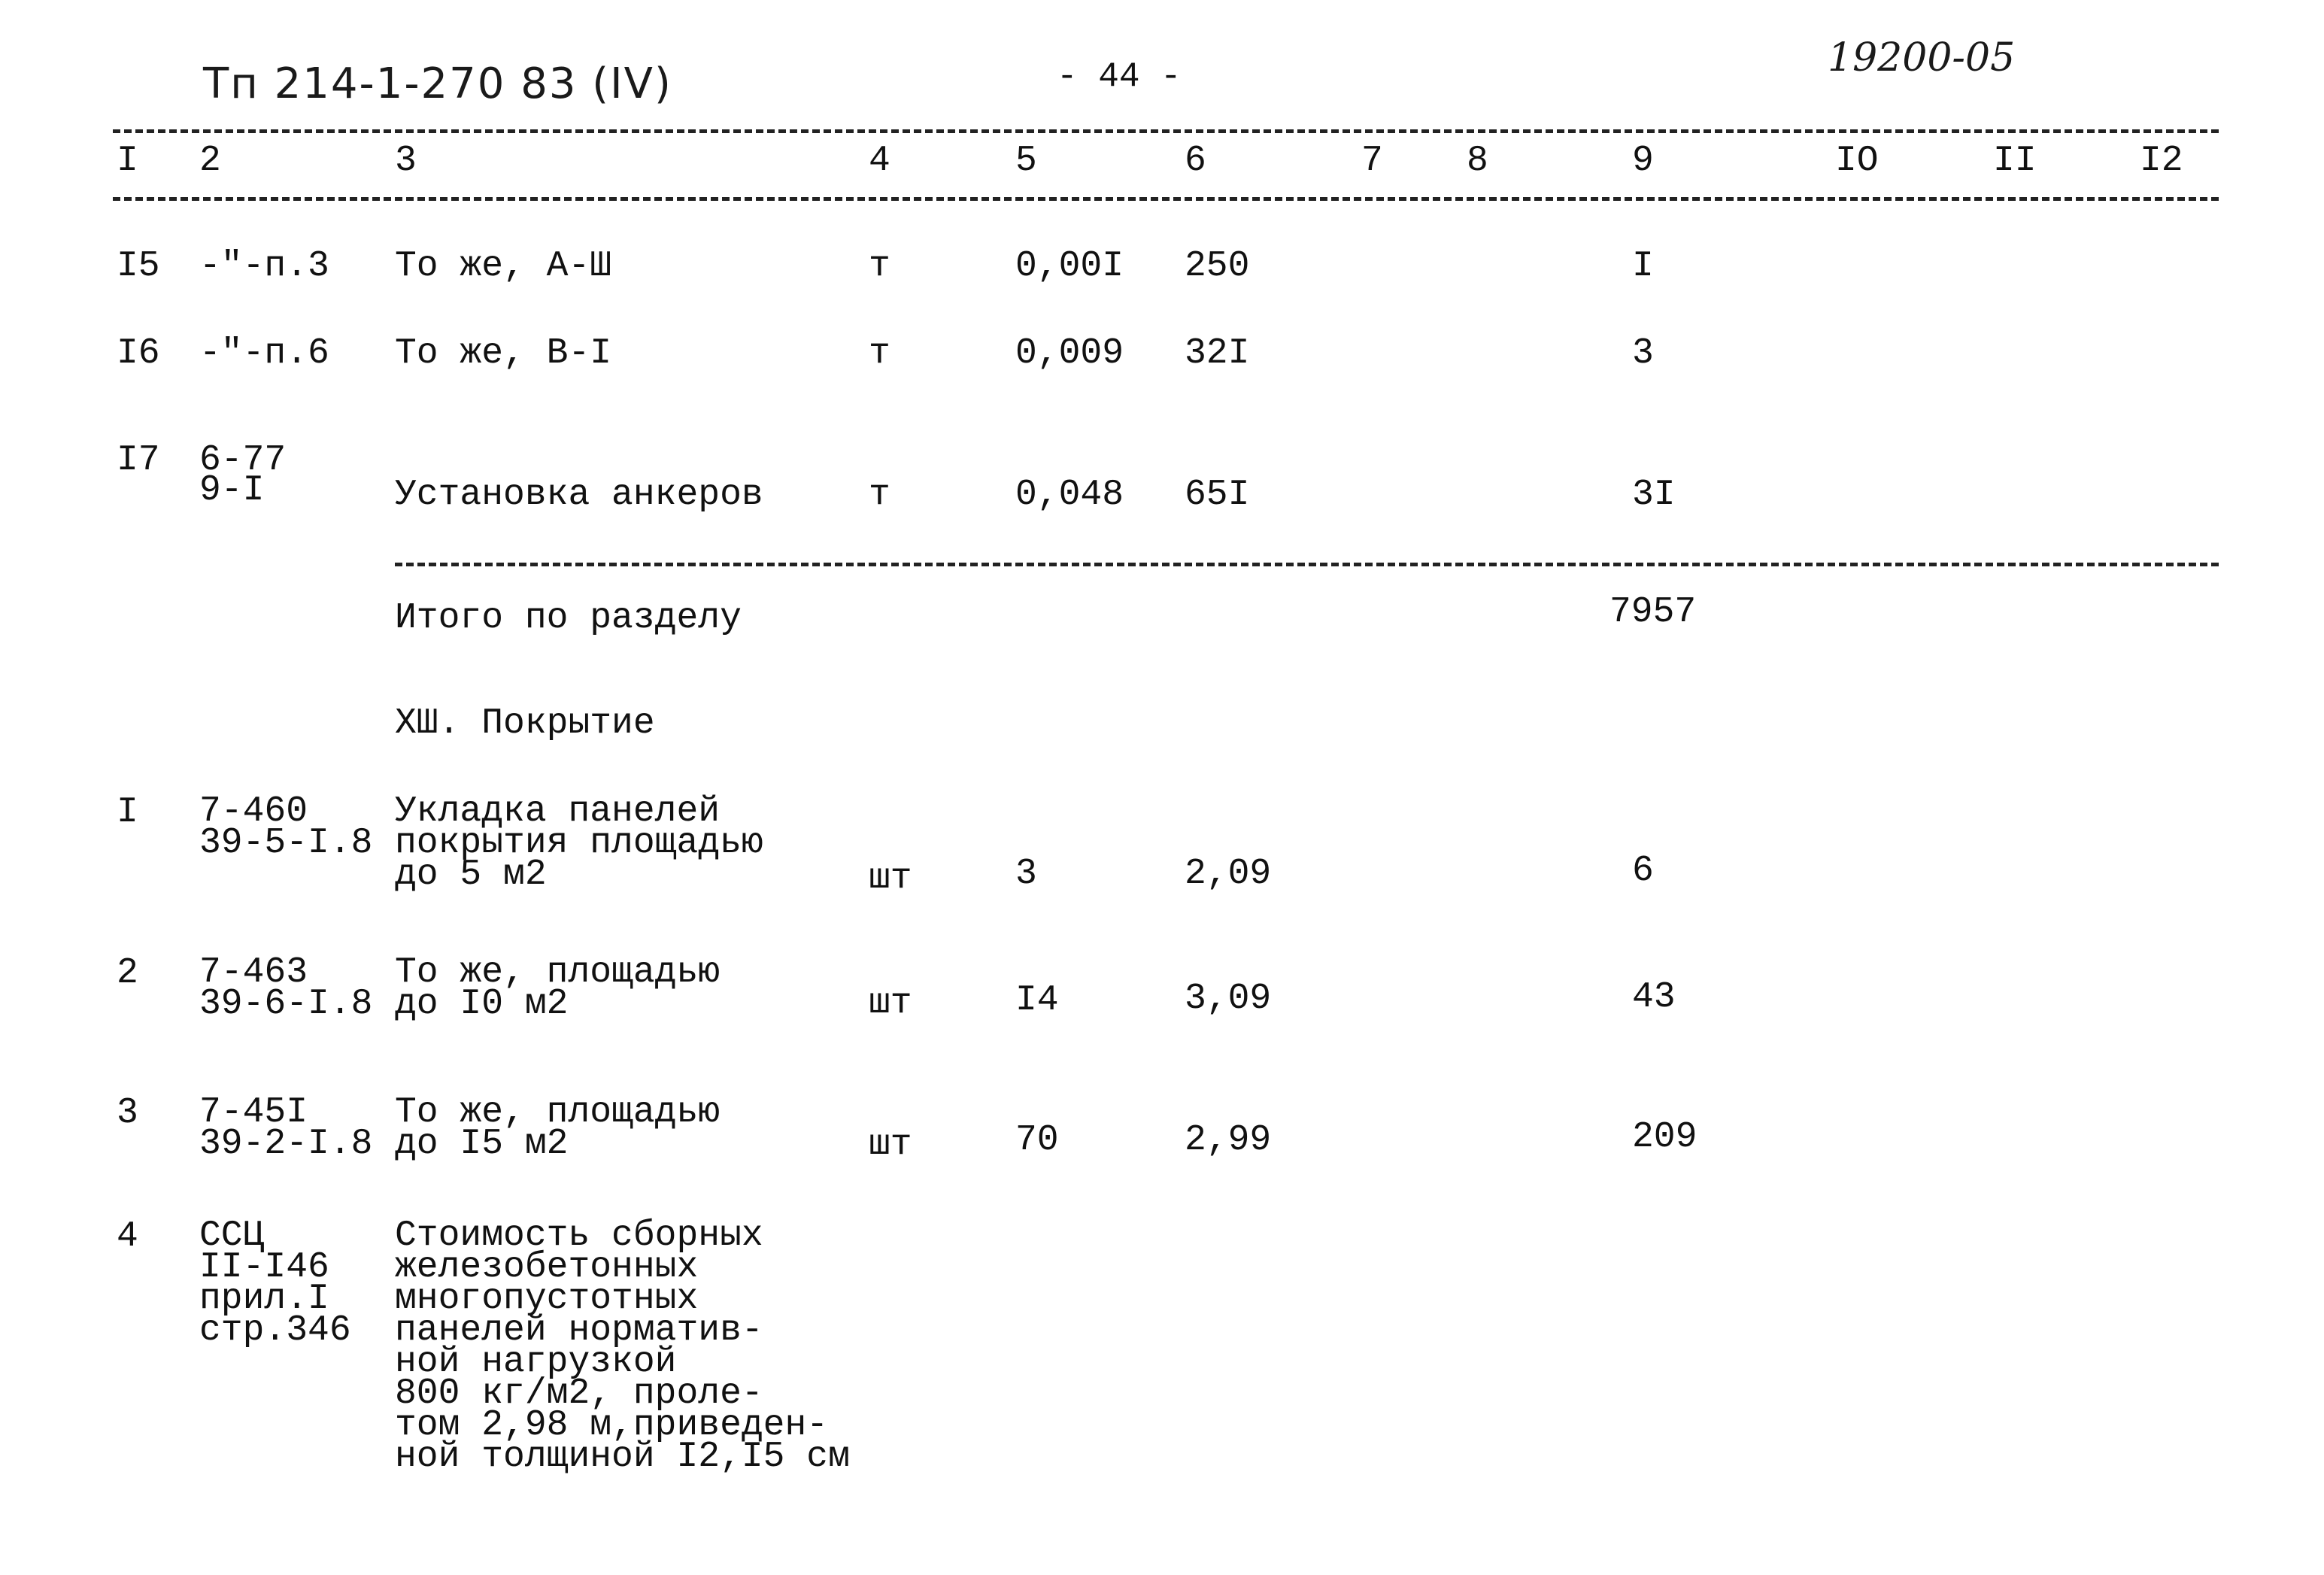  Describe the element at coordinates (138, 266) in the screenshot. I see `row-number: I5` at that location.